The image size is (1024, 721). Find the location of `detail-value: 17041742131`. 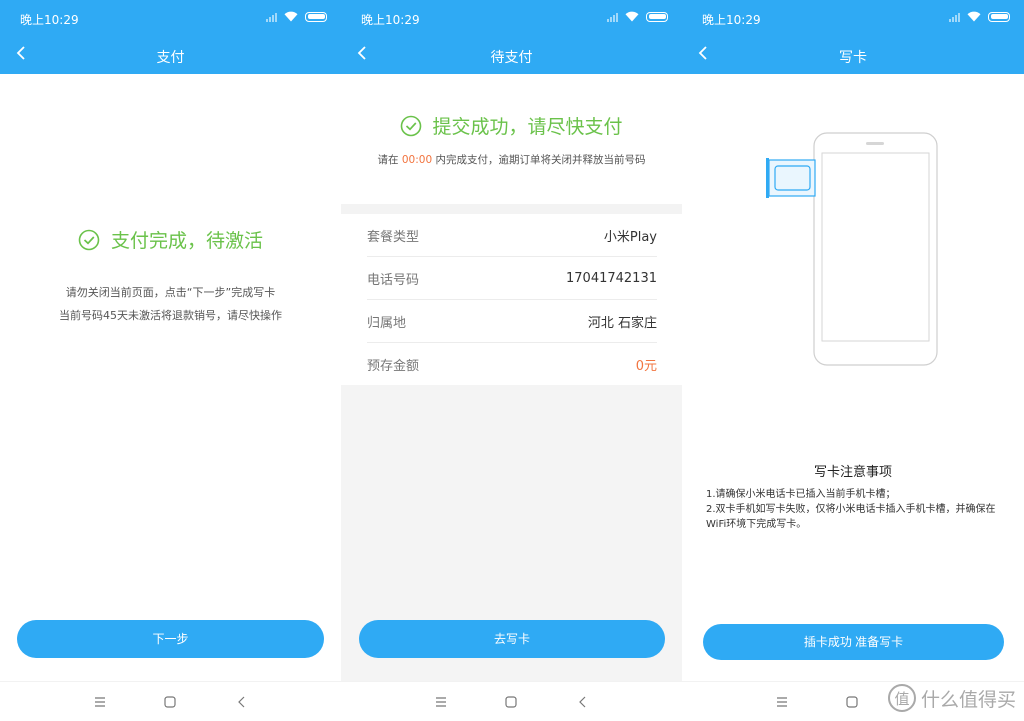

detail-value: 17041742131 is located at coordinates (611, 278).